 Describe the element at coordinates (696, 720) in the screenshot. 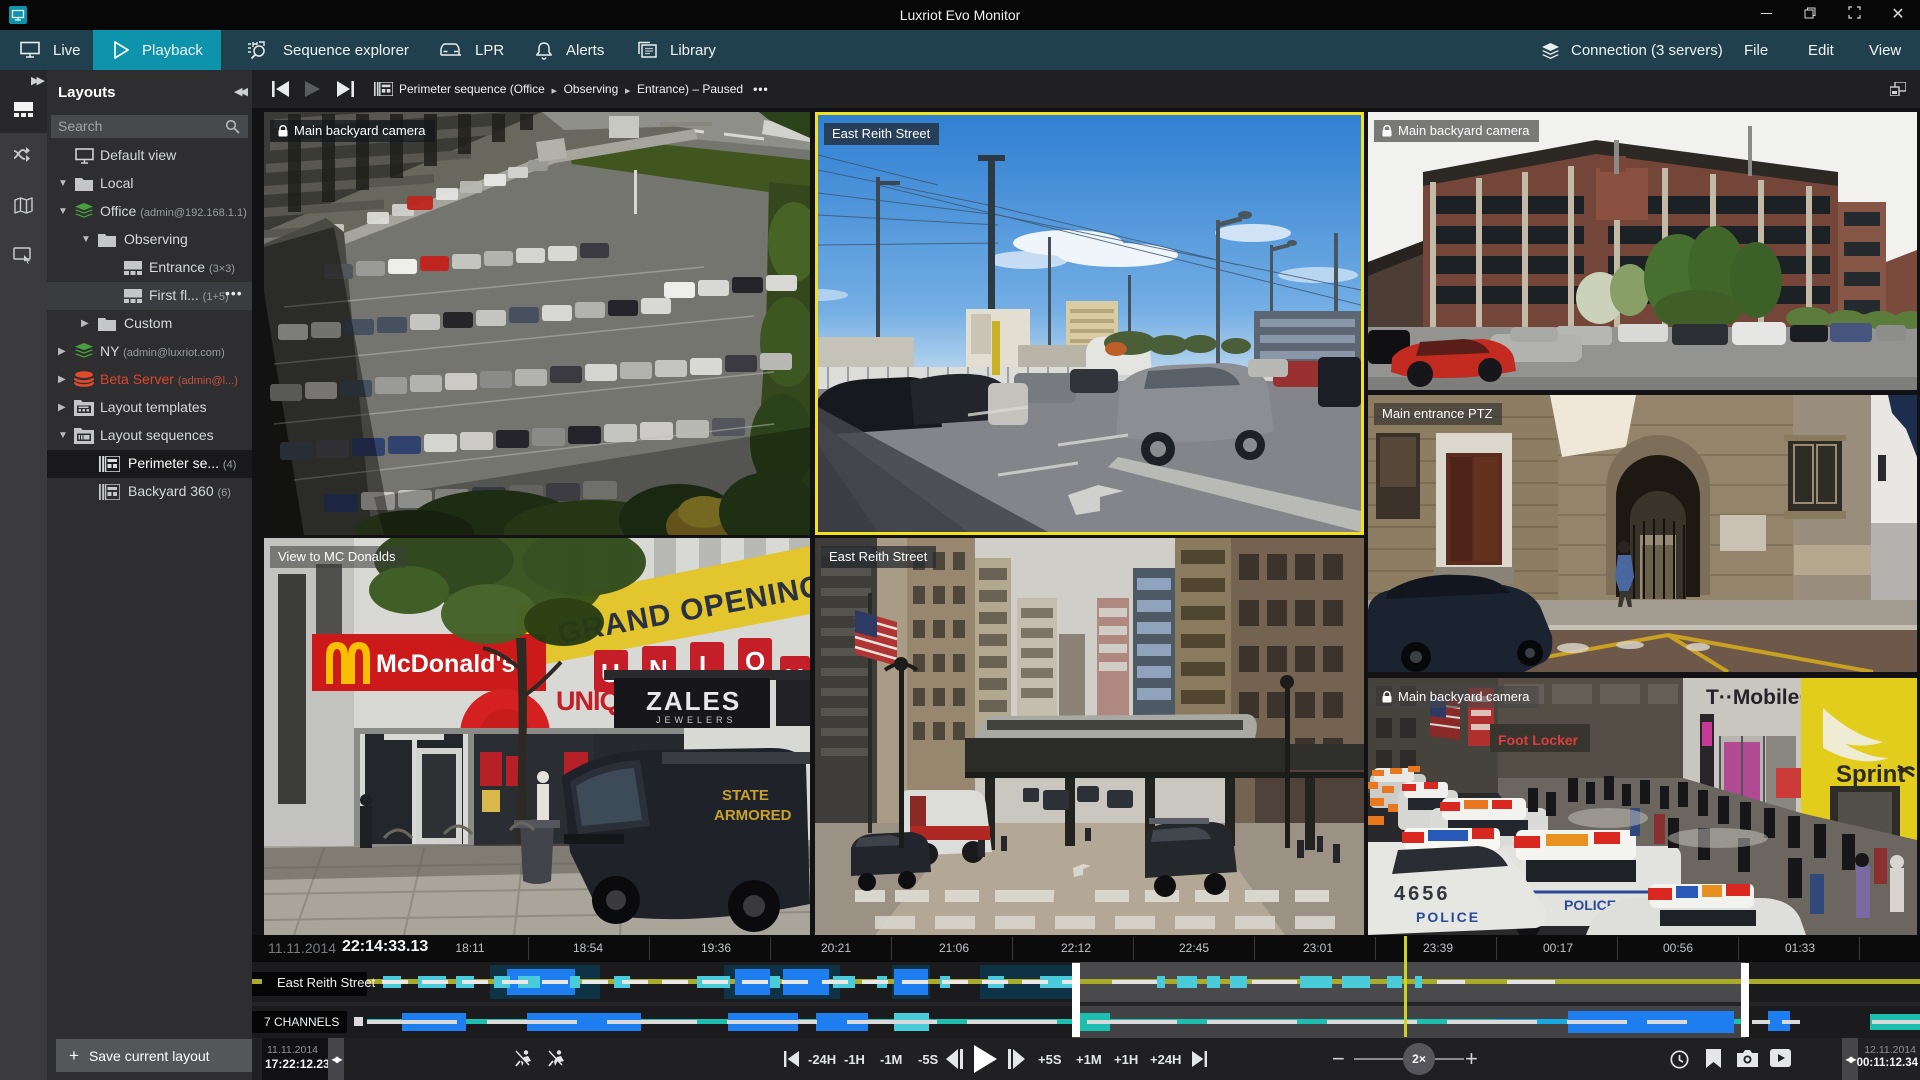

I see `svg-text: JEWELERS` at that location.